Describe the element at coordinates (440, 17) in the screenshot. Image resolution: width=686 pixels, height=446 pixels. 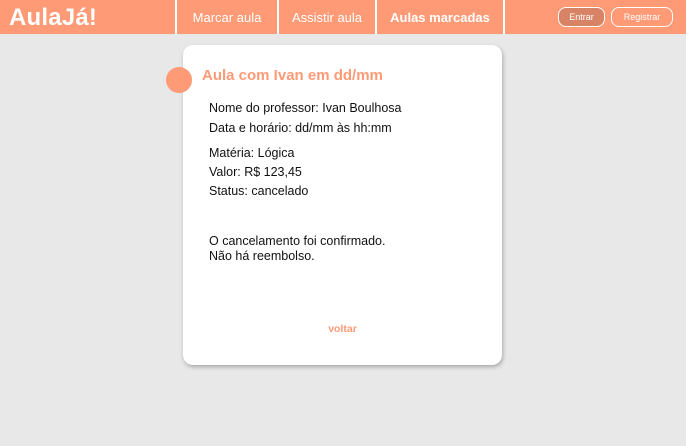
I see `nav-aulas-marcadas: Aulas marcadas` at that location.